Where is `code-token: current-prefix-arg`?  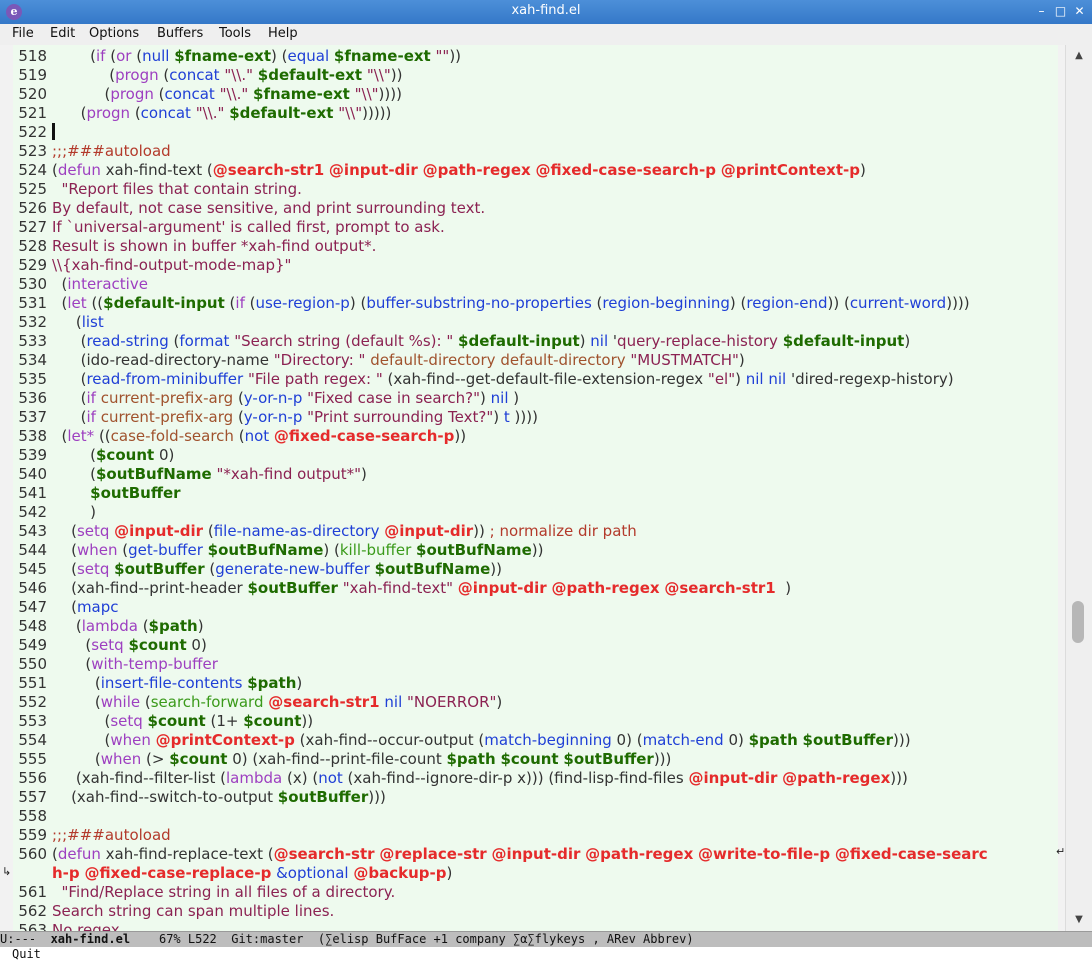 code-token: current-prefix-arg is located at coordinates (167, 417).